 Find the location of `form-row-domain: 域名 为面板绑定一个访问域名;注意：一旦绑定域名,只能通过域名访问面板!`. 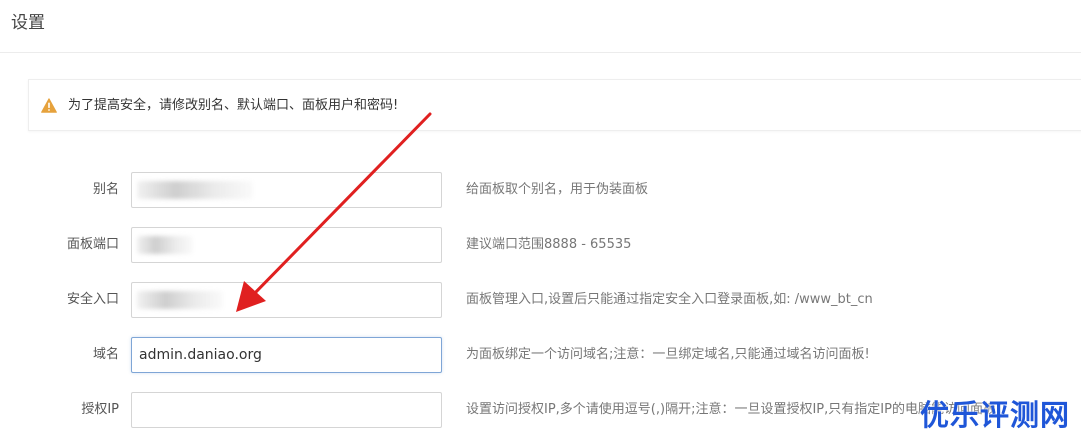

form-row-domain: 域名 为面板绑定一个访问域名;注意：一旦绑定域名,只能通过域名访问面板! is located at coordinates (540, 355).